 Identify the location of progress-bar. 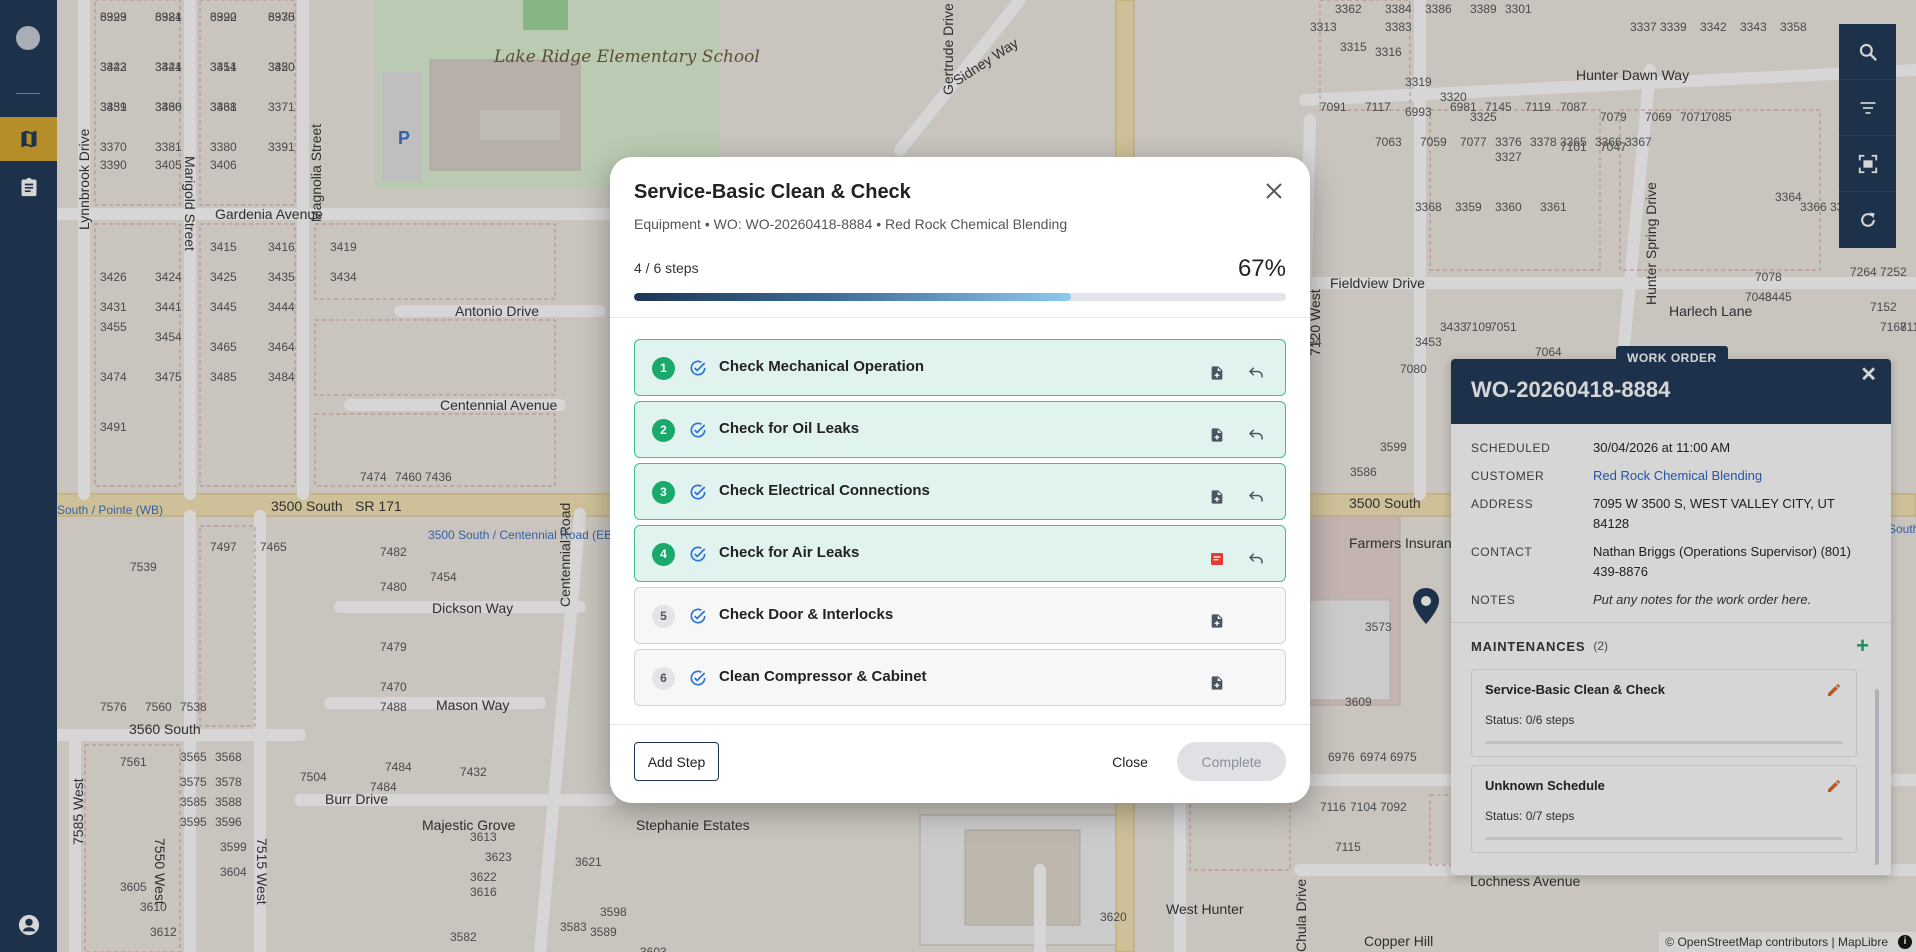
(960, 297).